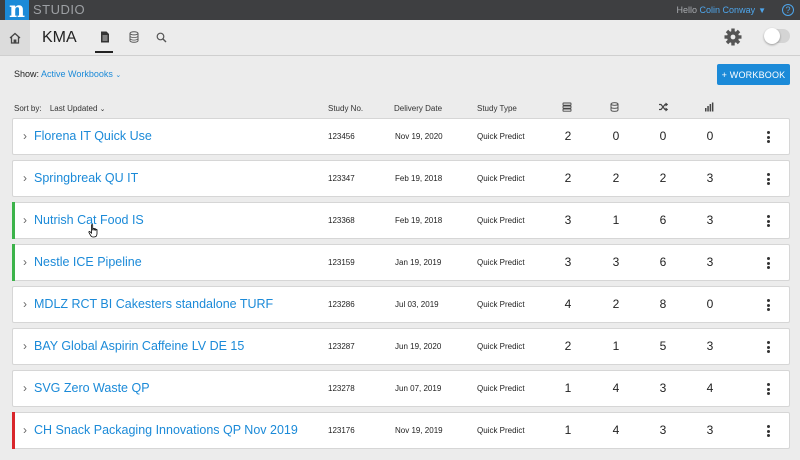  Describe the element at coordinates (60, 108) in the screenshot. I see `sort-control: Sort by: Last Updated ⌄` at that location.